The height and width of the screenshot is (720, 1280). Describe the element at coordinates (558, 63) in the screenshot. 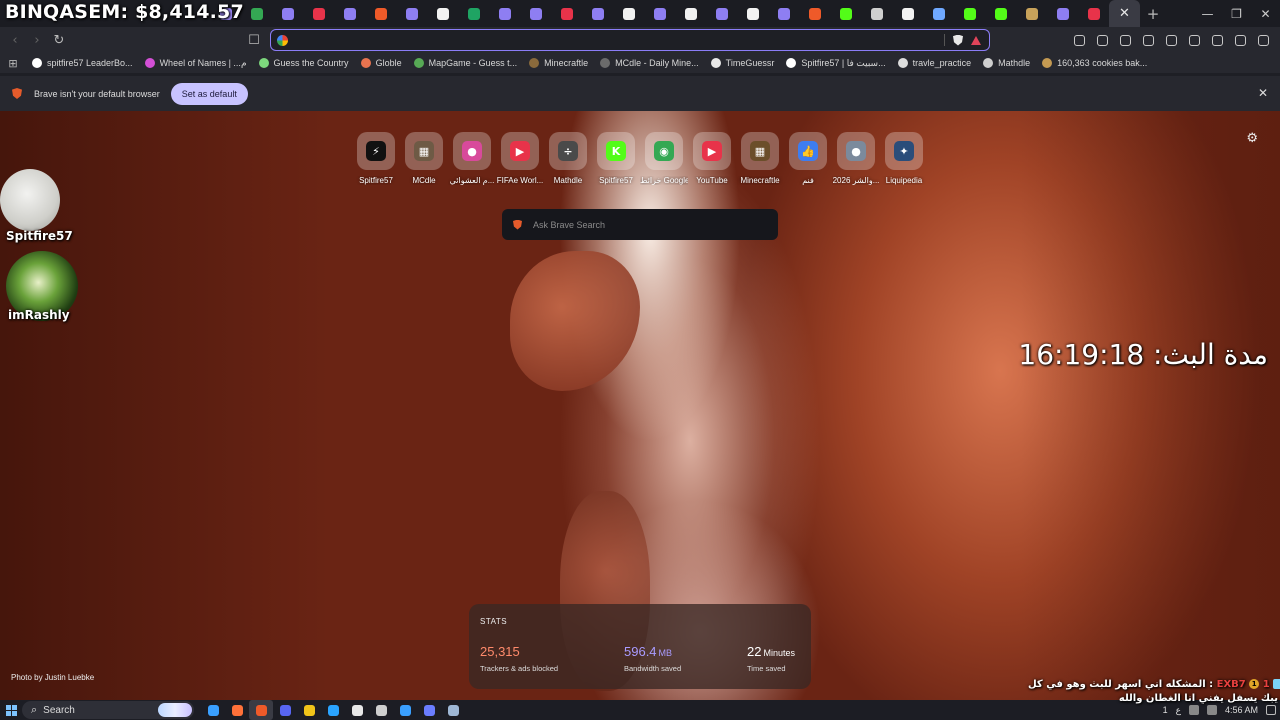

I see `bookmark-item: Minecraftle` at that location.